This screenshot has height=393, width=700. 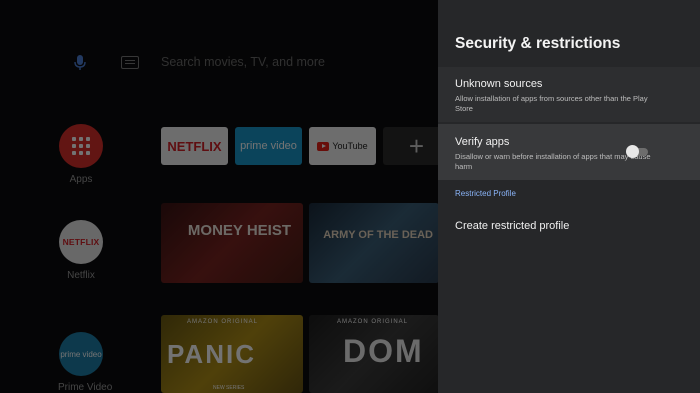 I want to click on create-restricted-profile-item: Create restricted profile, so click(x=512, y=226).